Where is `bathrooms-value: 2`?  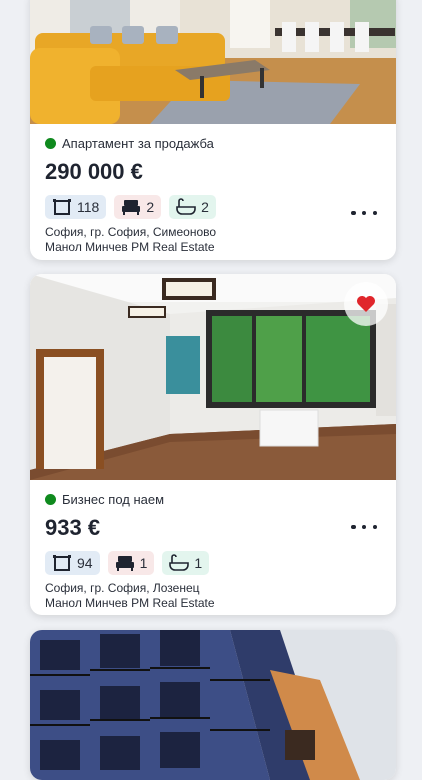 bathrooms-value: 2 is located at coordinates (205, 207).